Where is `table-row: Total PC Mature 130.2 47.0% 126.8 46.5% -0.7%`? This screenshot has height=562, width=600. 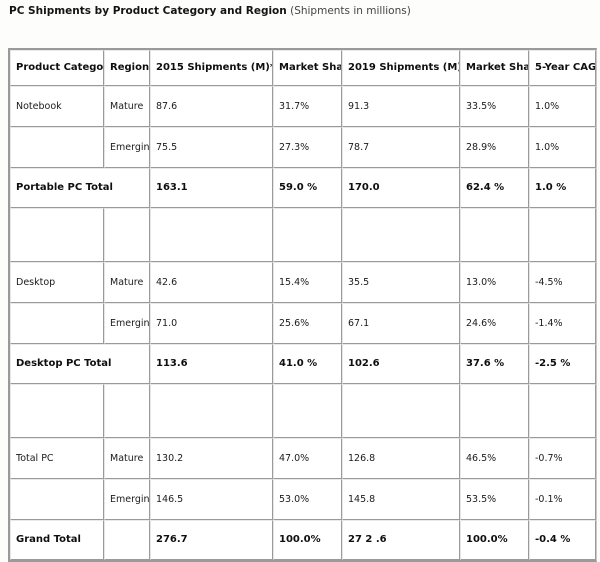 table-row: Total PC Mature 130.2 47.0% 126.8 46.5% -0.7% is located at coordinates (303, 458).